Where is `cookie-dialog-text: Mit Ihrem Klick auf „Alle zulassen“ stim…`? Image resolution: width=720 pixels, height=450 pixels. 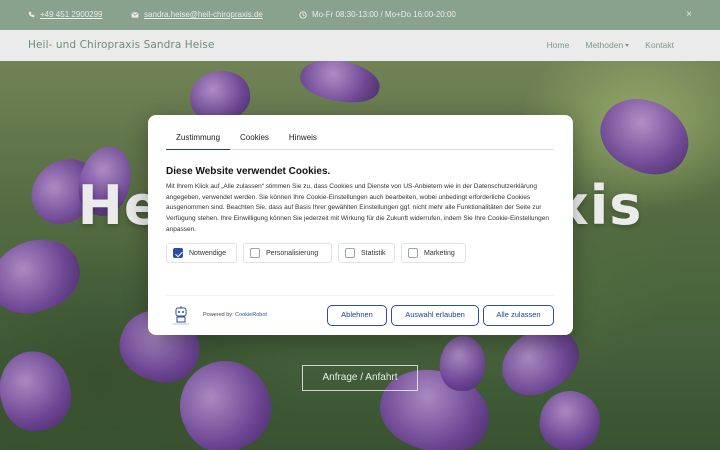
cookie-dialog-text: Mit Ihrem Klick auf „Alle zulassen“ stim… is located at coordinates (357, 208).